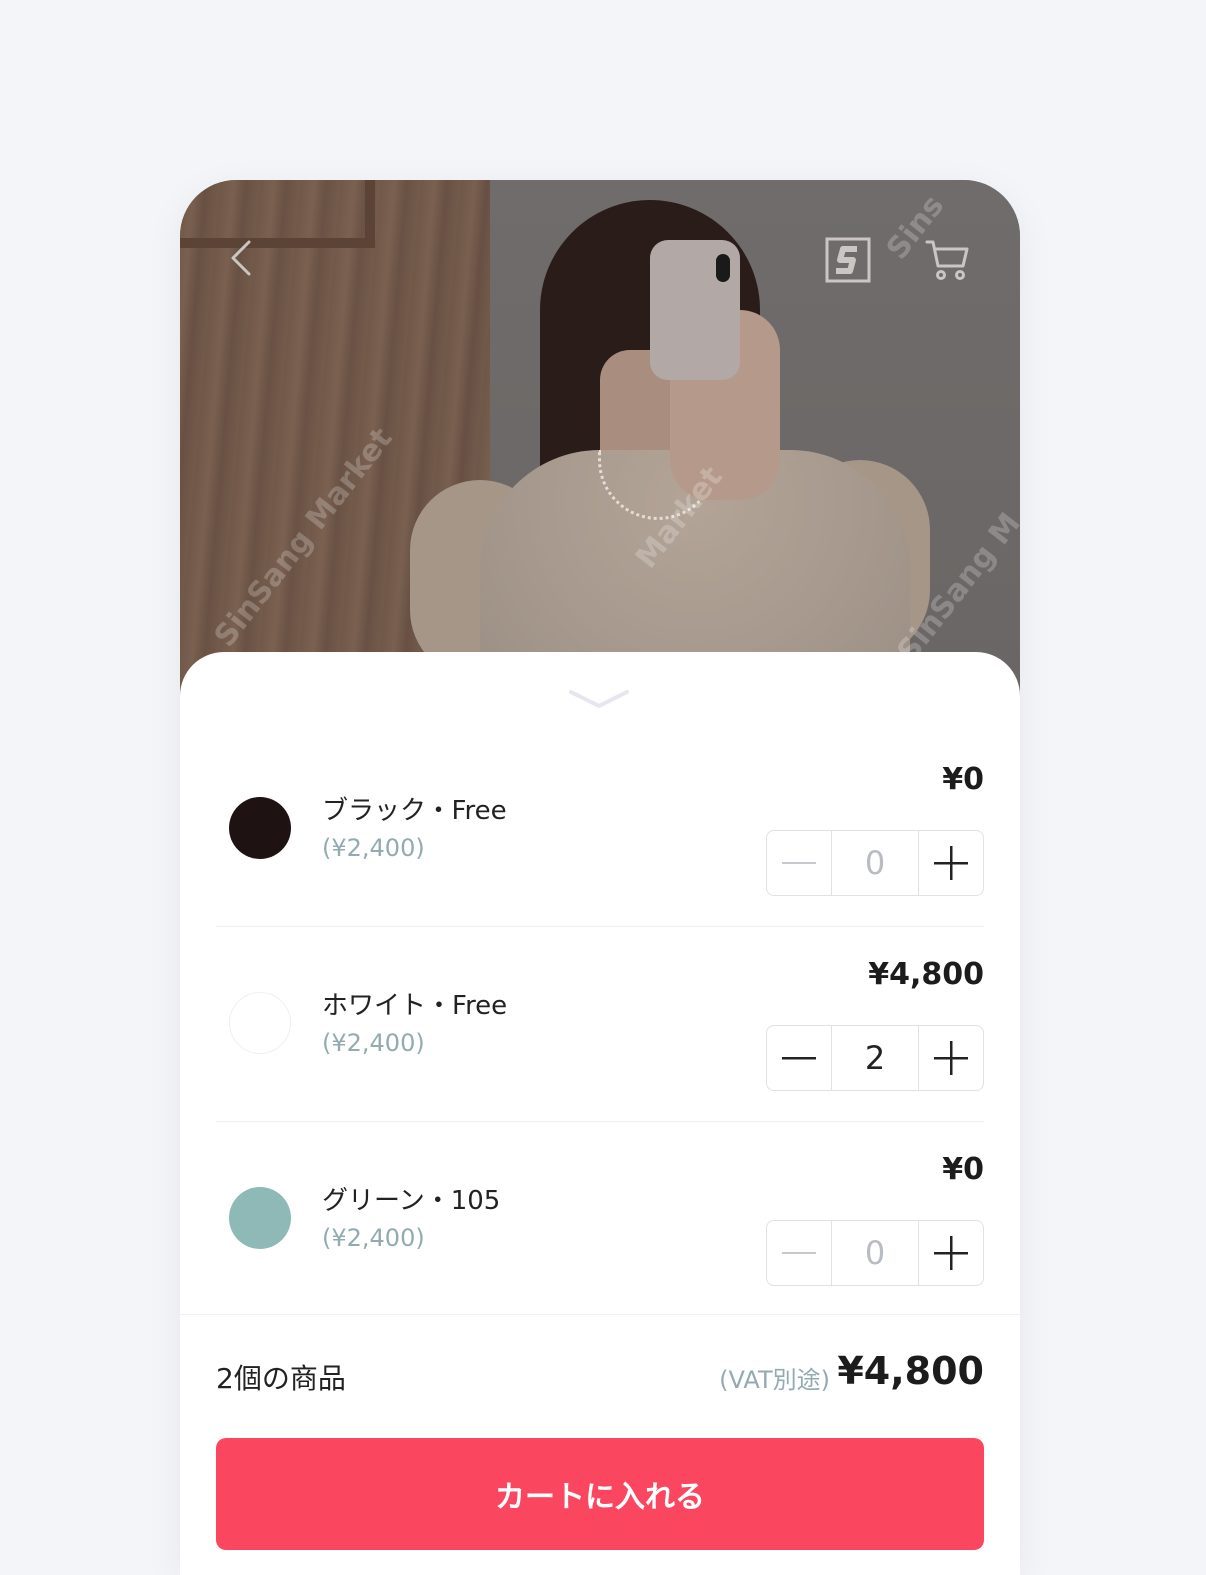  What do you see at coordinates (411, 1201) in the screenshot?
I see `option-name: グリーン・105` at bounding box center [411, 1201].